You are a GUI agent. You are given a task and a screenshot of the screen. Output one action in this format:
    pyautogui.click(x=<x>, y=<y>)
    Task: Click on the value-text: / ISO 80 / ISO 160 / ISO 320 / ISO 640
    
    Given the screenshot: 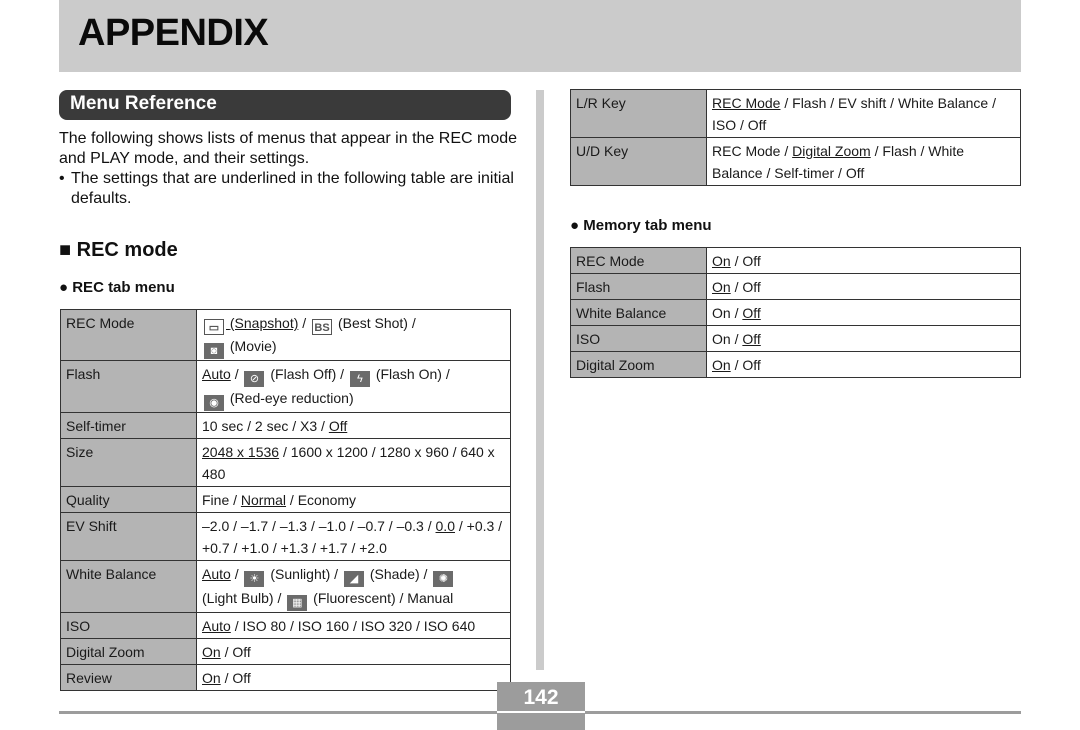 What is the action you would take?
    pyautogui.click(x=353, y=626)
    